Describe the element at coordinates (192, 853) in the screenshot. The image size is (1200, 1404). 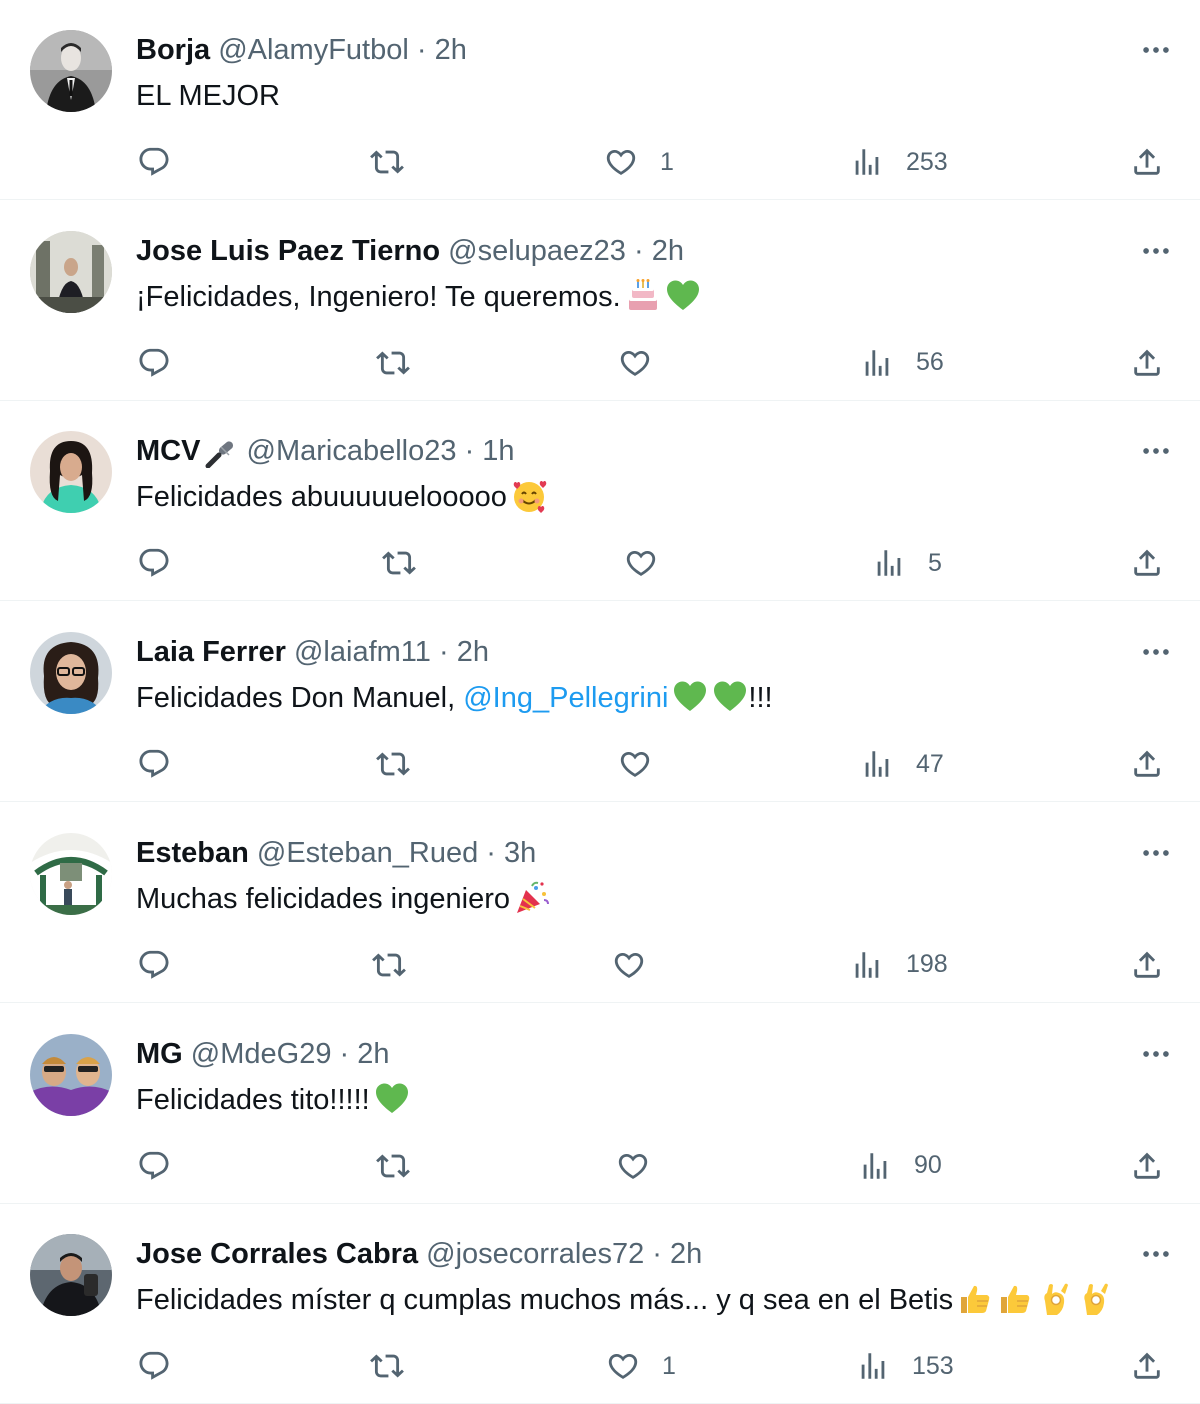
I see `display-name: Esteban` at that location.